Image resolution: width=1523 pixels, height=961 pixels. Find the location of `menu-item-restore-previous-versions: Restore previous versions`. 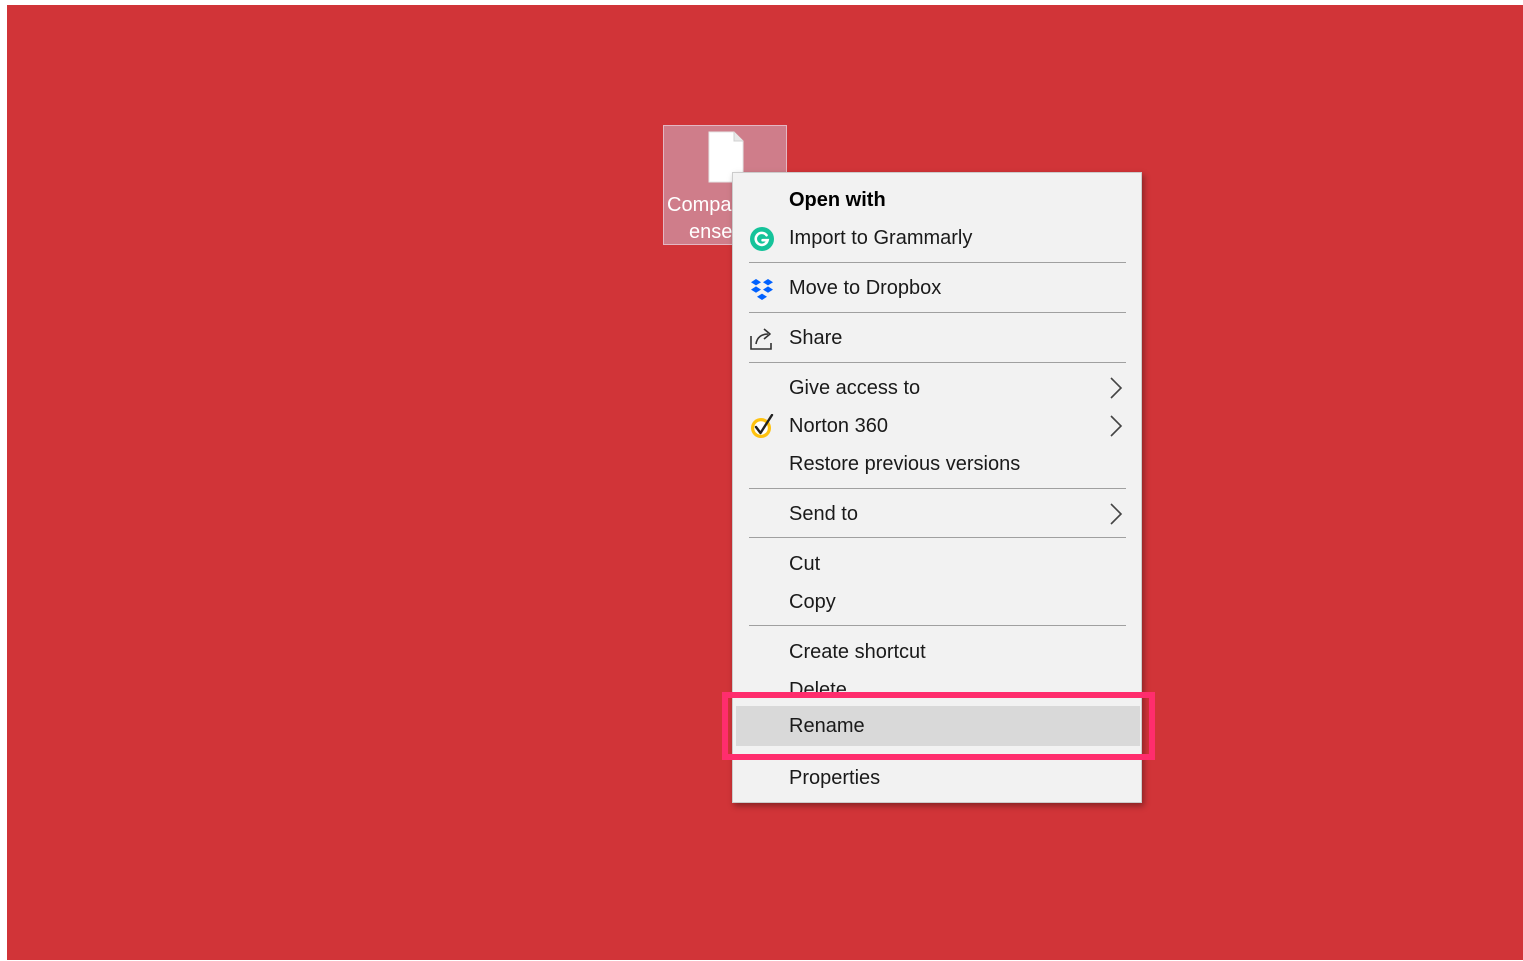

menu-item-restore-previous-versions: Restore previous versions is located at coordinates (937, 464).